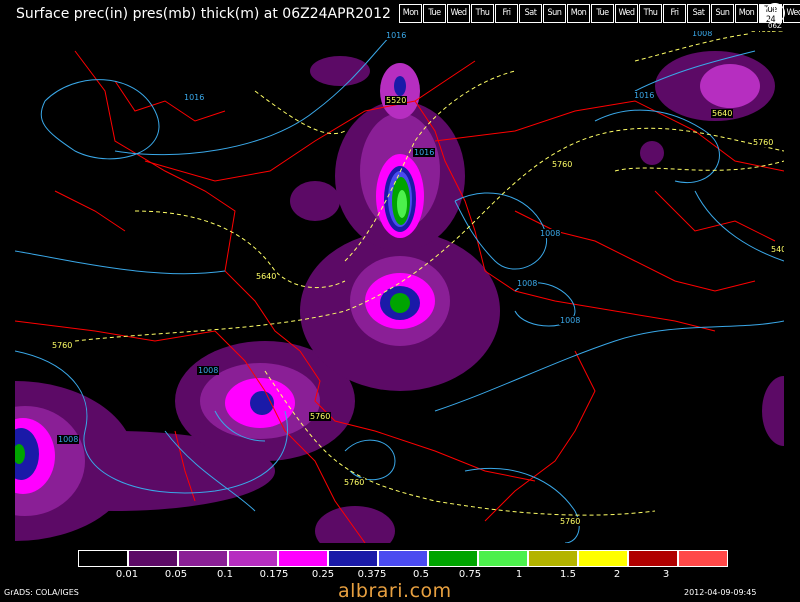 This screenshot has height=602, width=800. Describe the element at coordinates (225, 574) in the screenshot. I see `legend-label: 0.1` at that location.